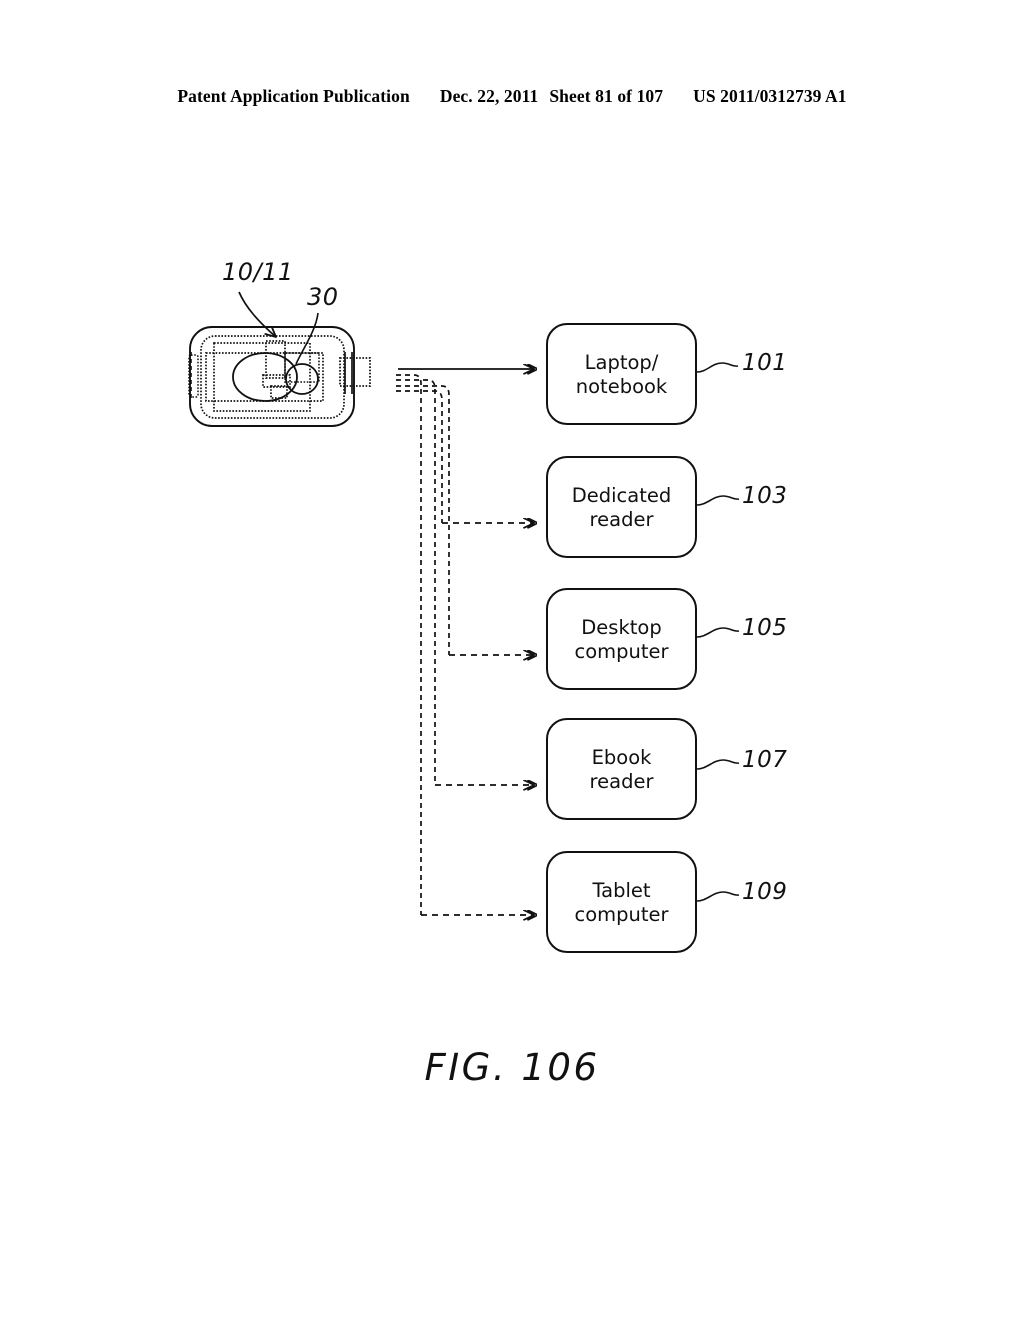 Image resolution: width=1024 pixels, height=1320 pixels. What do you see at coordinates (765, 628) in the screenshot?
I see `ref-numeral-105: 105` at bounding box center [765, 628].